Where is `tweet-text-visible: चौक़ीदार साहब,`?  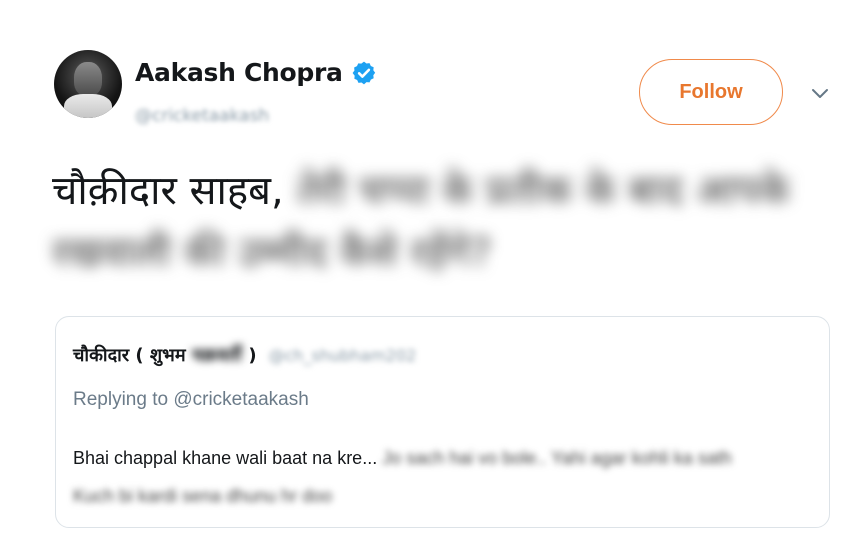 tweet-text-visible: चौक़ीदार साहब, is located at coordinates (168, 191).